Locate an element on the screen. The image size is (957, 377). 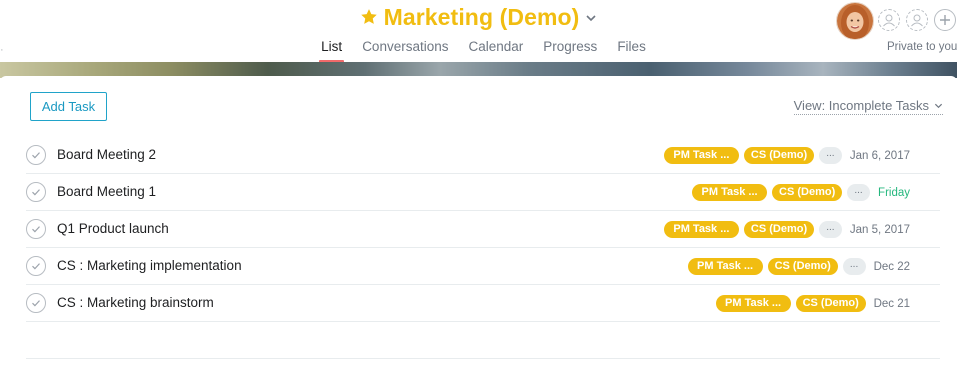
avatar is located at coordinates (855, 21).